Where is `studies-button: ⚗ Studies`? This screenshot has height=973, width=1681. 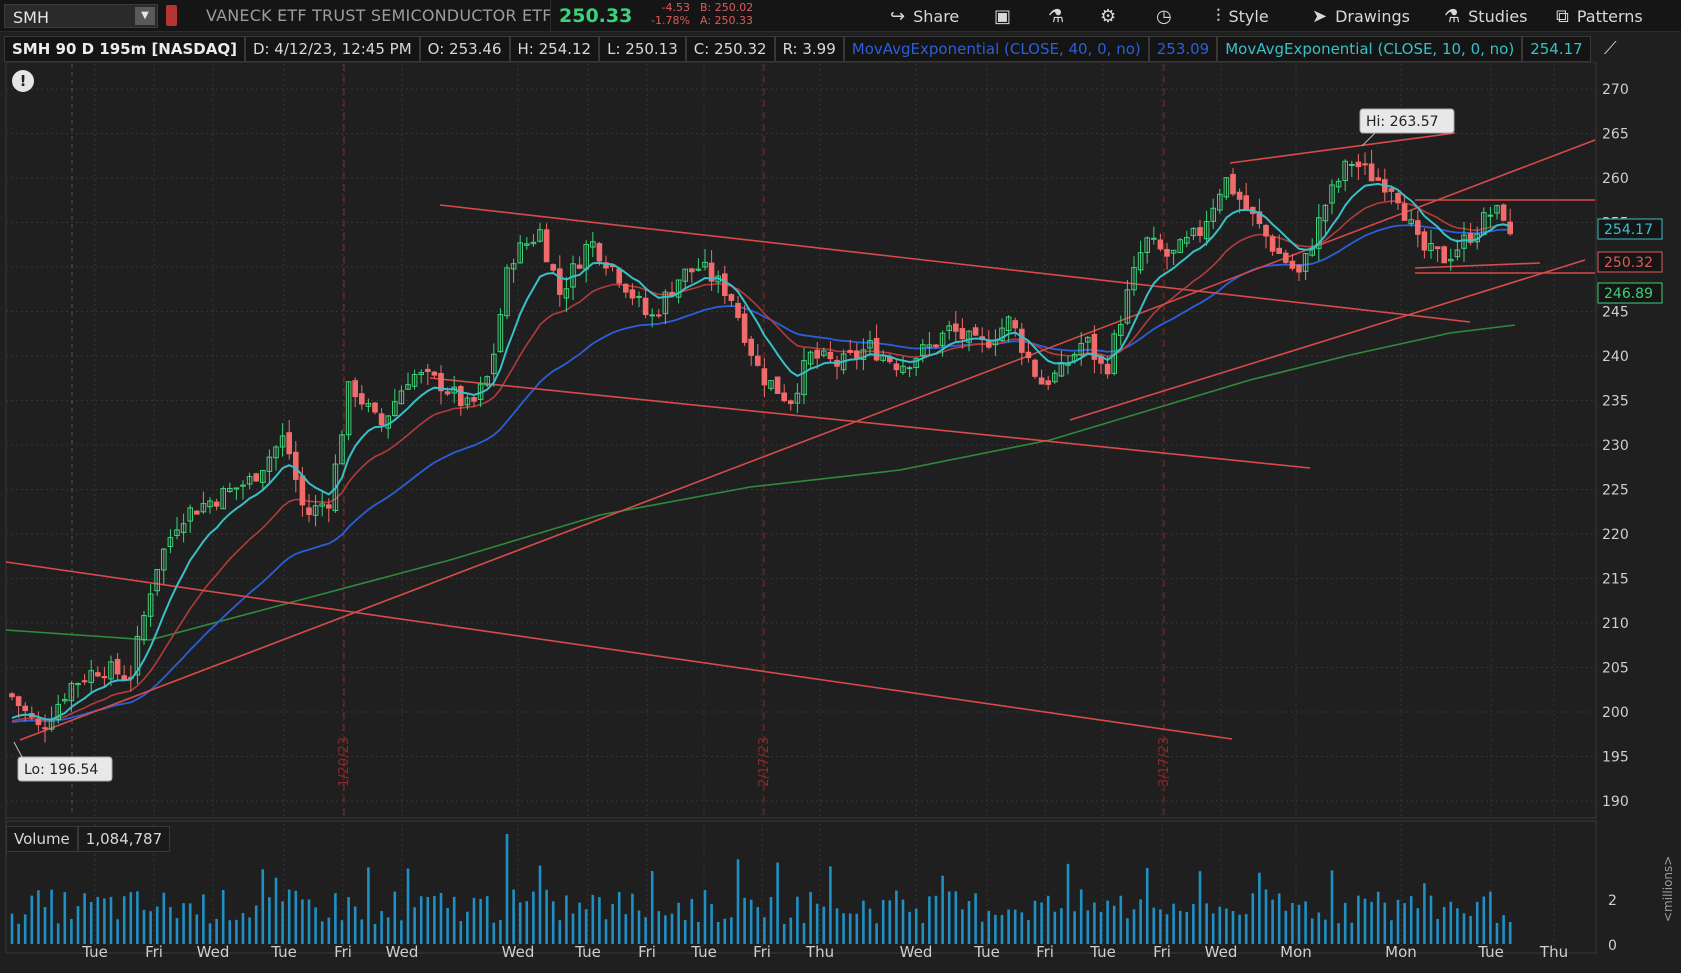 studies-button: ⚗ Studies is located at coordinates (1486, 16).